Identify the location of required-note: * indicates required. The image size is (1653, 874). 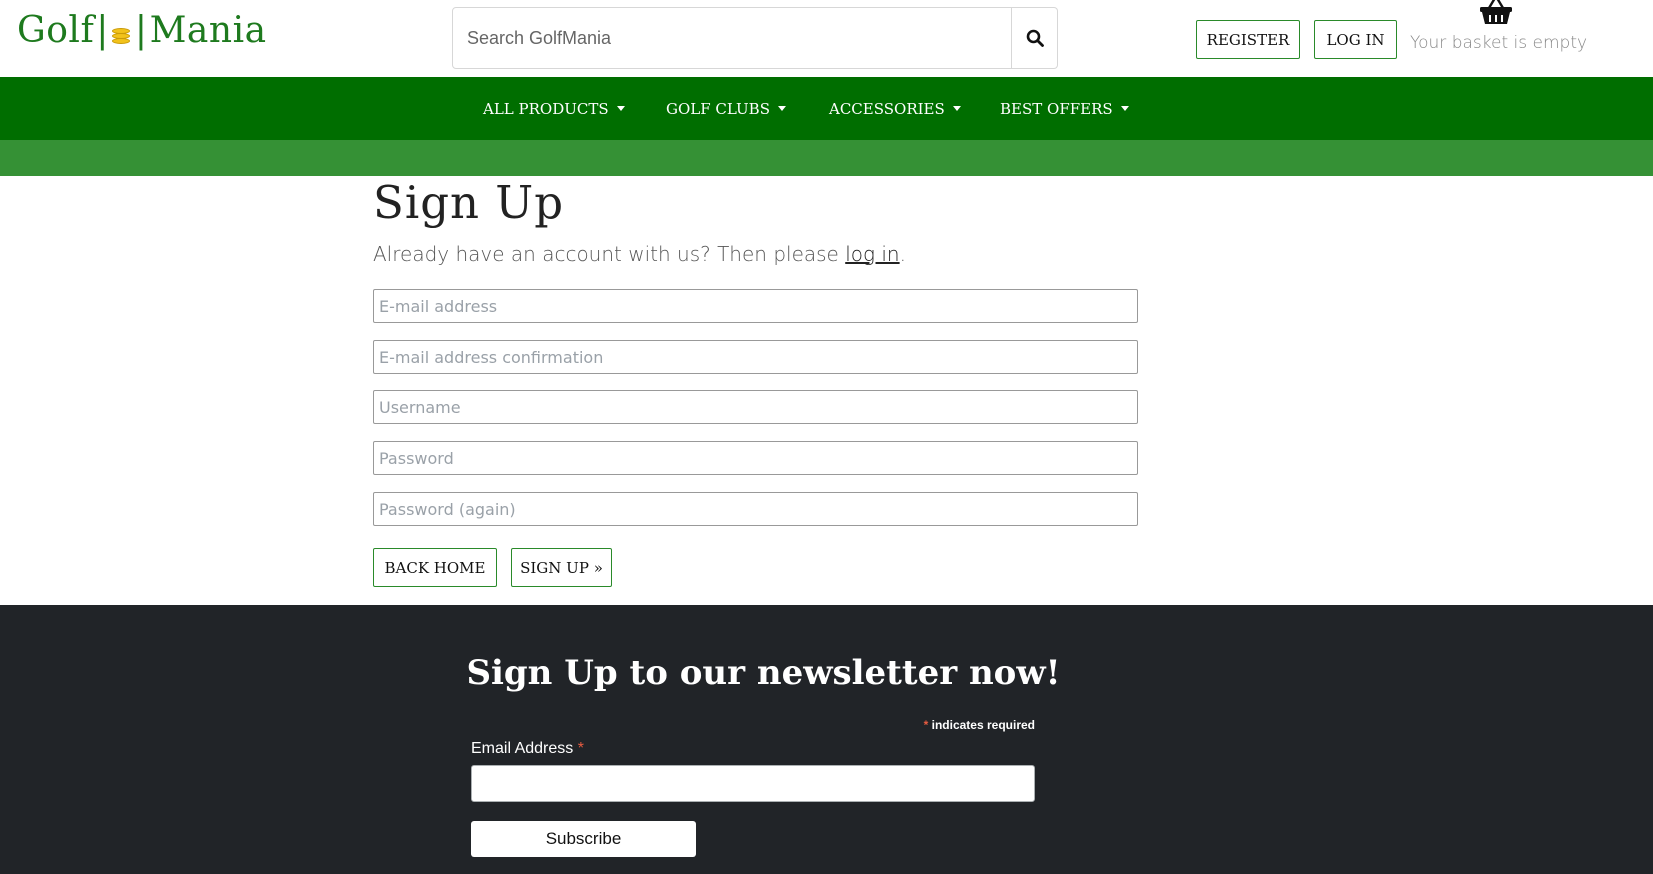
(942, 725).